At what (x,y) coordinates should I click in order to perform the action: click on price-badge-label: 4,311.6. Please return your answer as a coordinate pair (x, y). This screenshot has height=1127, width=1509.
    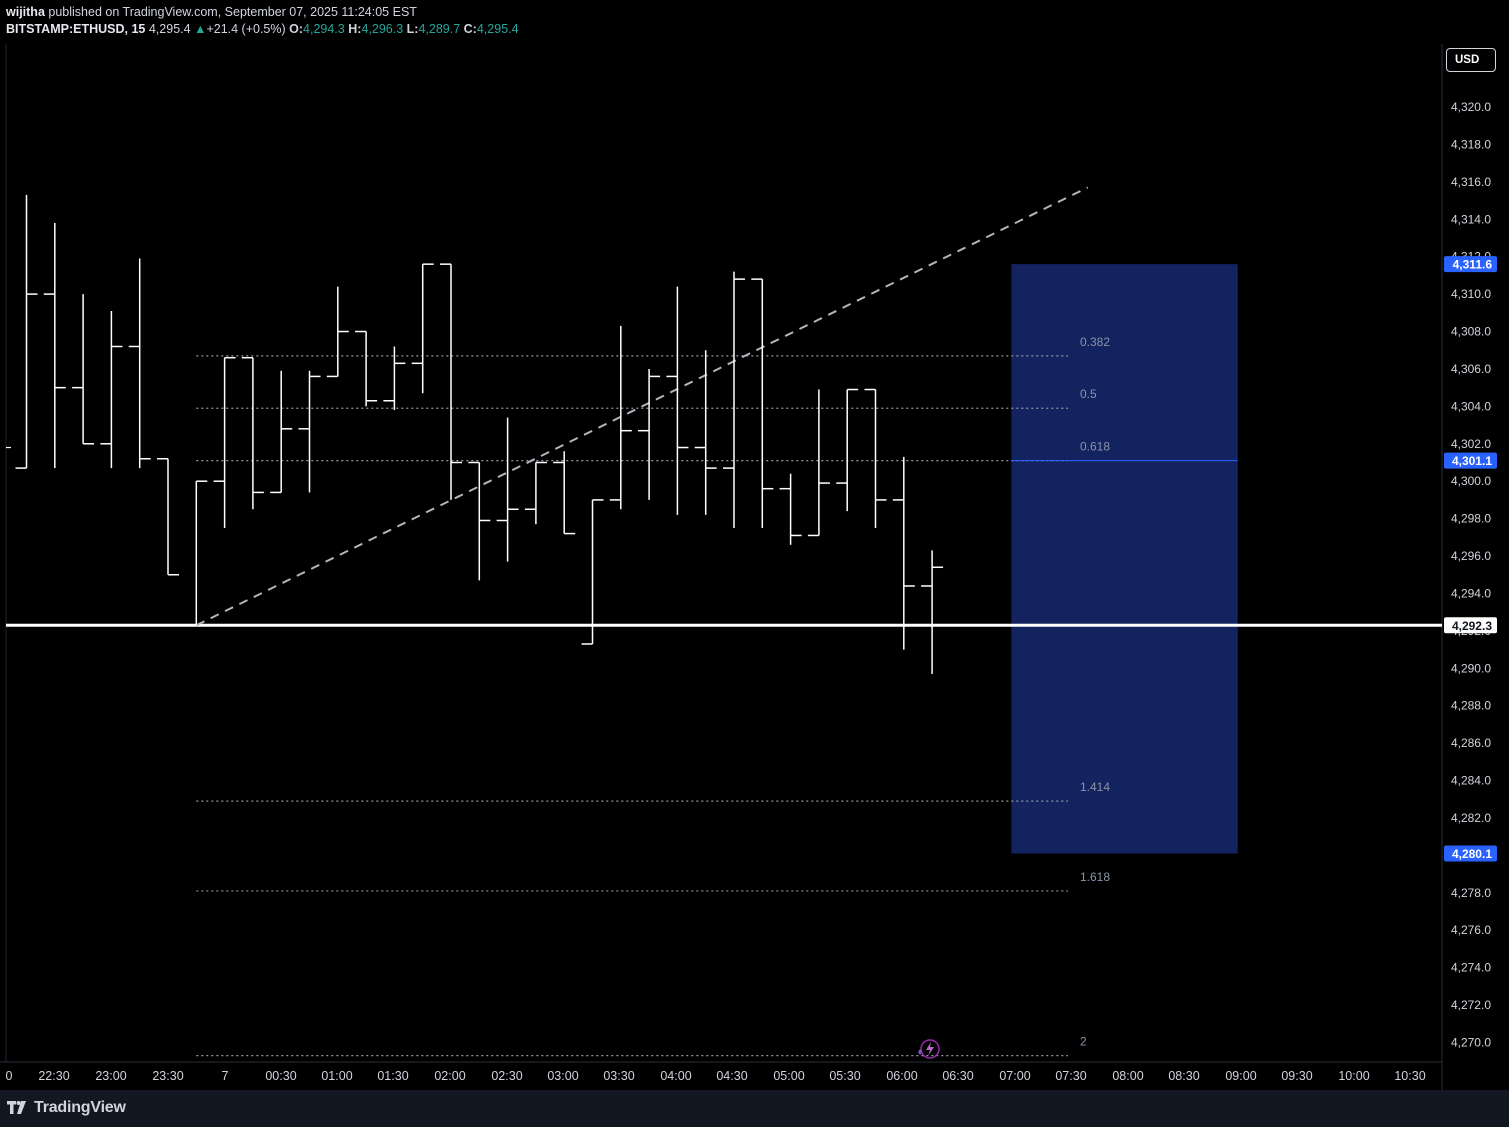
    Looking at the image, I should click on (1473, 265).